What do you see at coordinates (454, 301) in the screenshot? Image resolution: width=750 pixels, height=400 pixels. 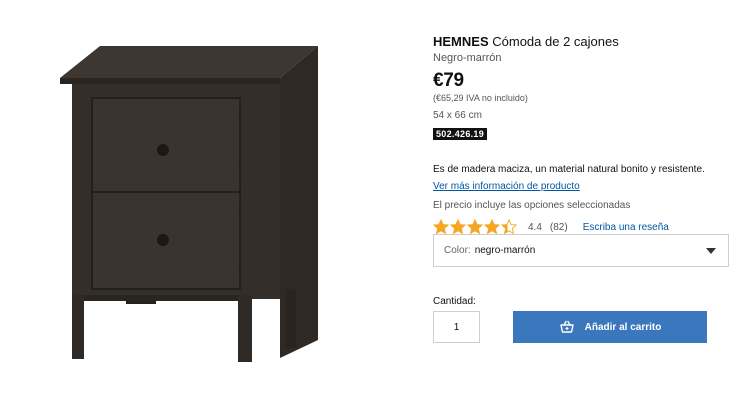 I see `quantity-label: Cantidad:` at bounding box center [454, 301].